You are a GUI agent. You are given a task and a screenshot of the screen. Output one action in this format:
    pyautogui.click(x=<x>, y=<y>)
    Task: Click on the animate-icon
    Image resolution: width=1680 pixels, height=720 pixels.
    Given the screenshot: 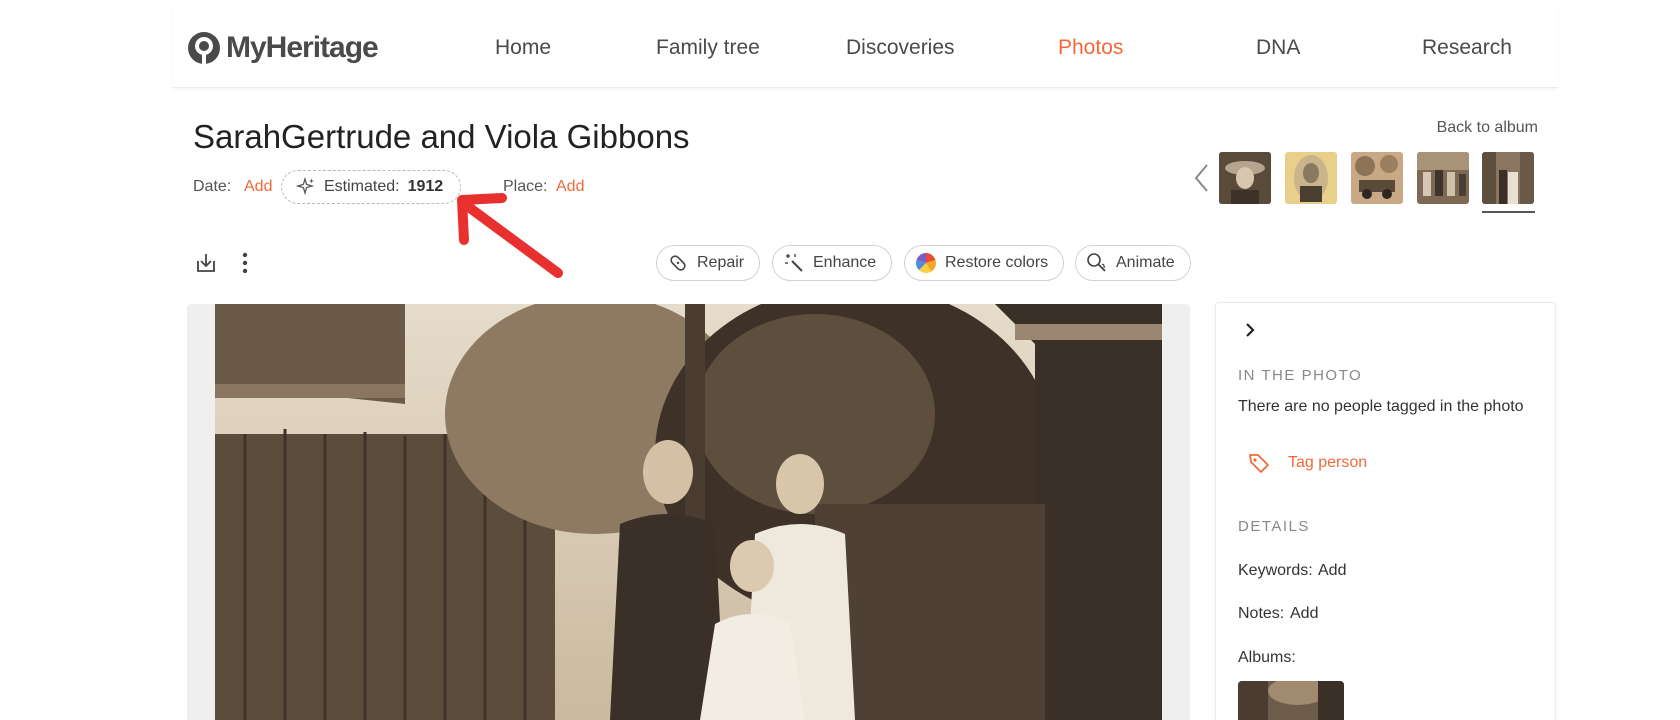 What is the action you would take?
    pyautogui.click(x=1096, y=262)
    